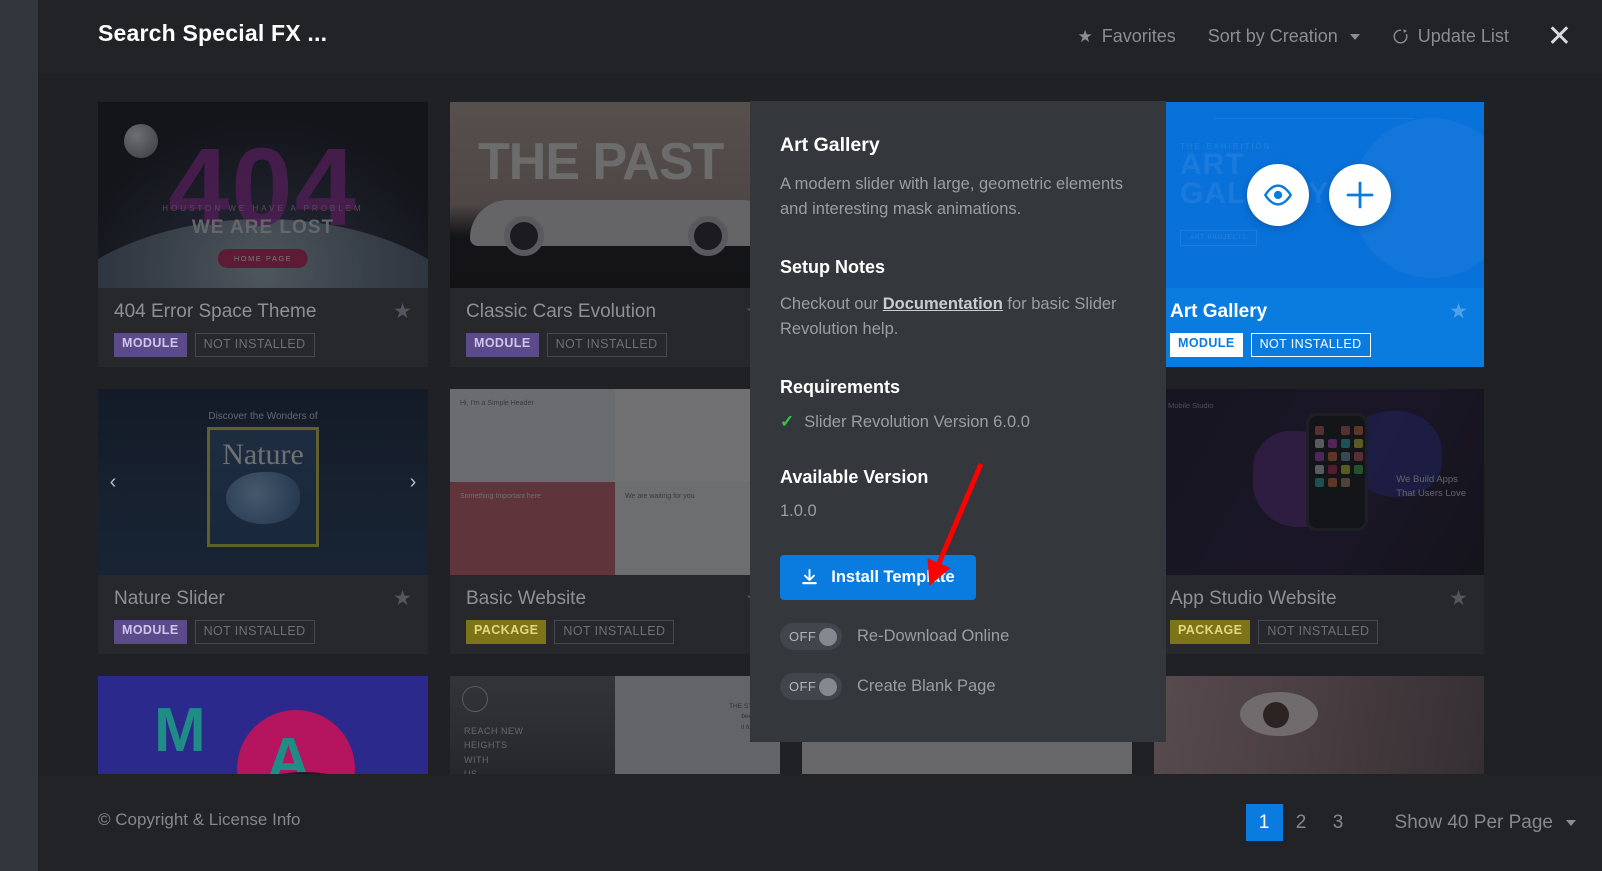  What do you see at coordinates (1138, 36) in the screenshot?
I see `favorites-label: Favorites` at bounding box center [1138, 36].